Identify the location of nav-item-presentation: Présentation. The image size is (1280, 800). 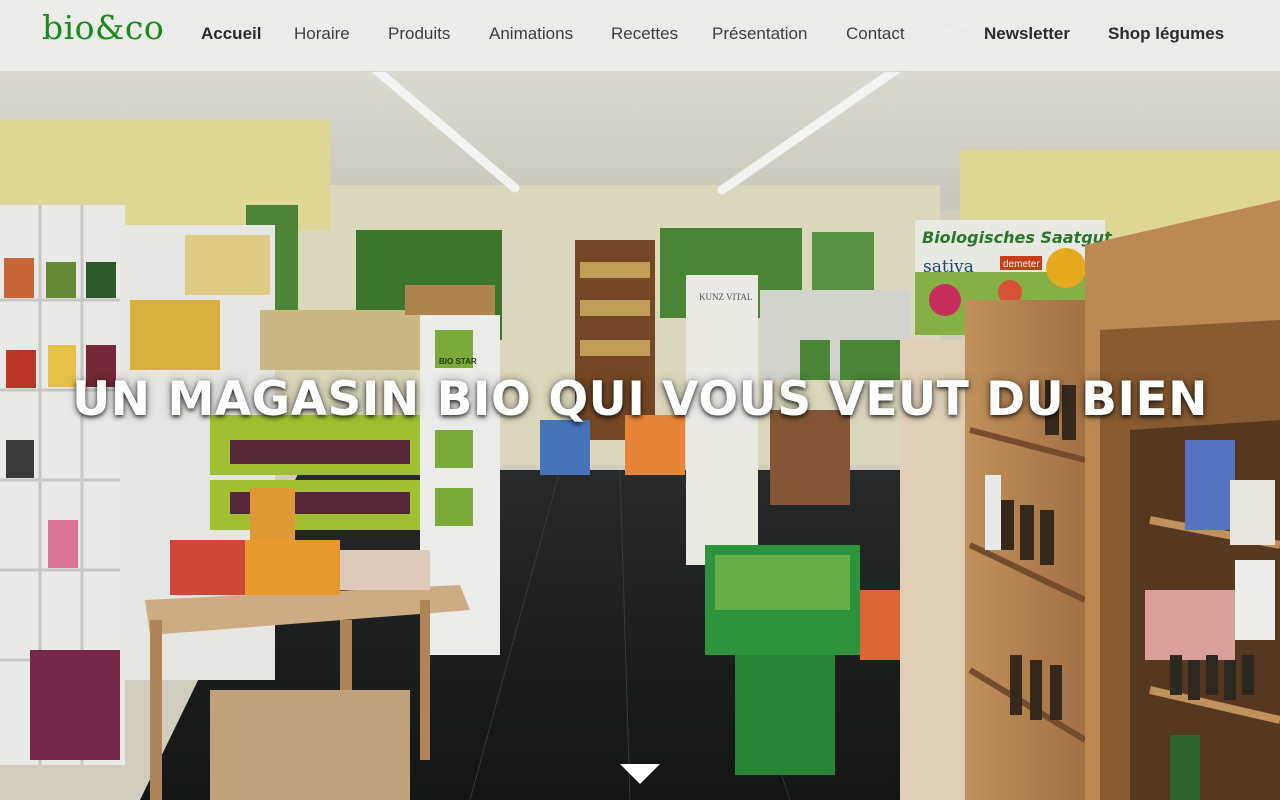
(759, 34).